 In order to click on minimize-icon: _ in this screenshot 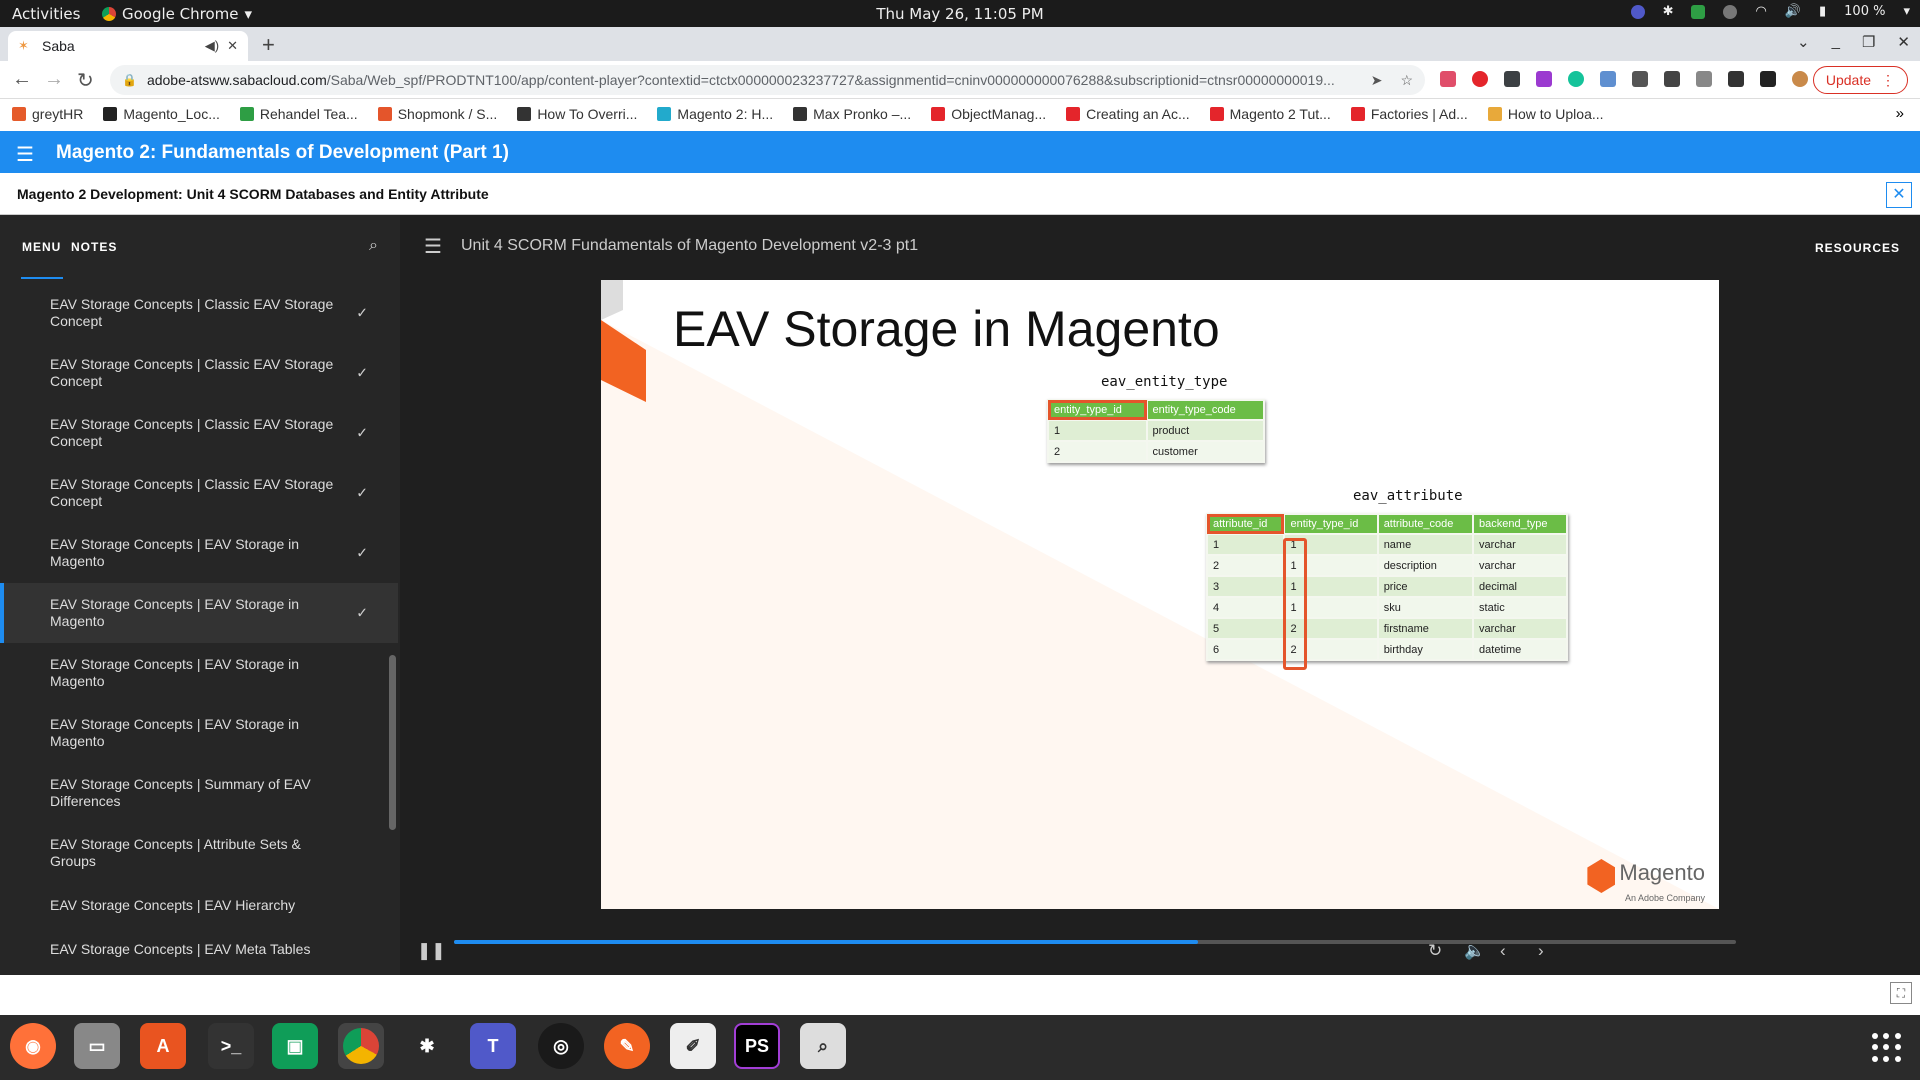, I will do `click(1836, 42)`.